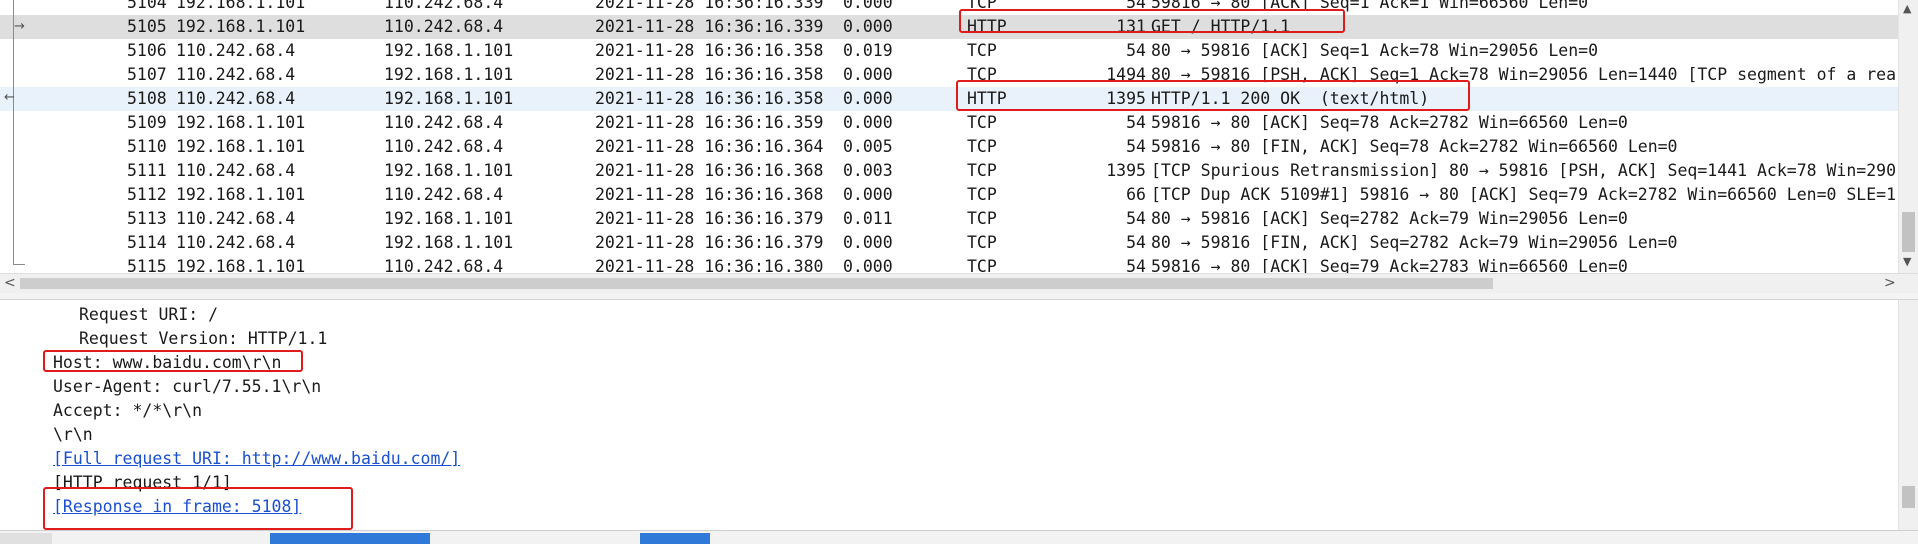 Image resolution: width=1918 pixels, height=544 pixels. What do you see at coordinates (10, 283) in the screenshot?
I see `scroll-left-icon: <` at bounding box center [10, 283].